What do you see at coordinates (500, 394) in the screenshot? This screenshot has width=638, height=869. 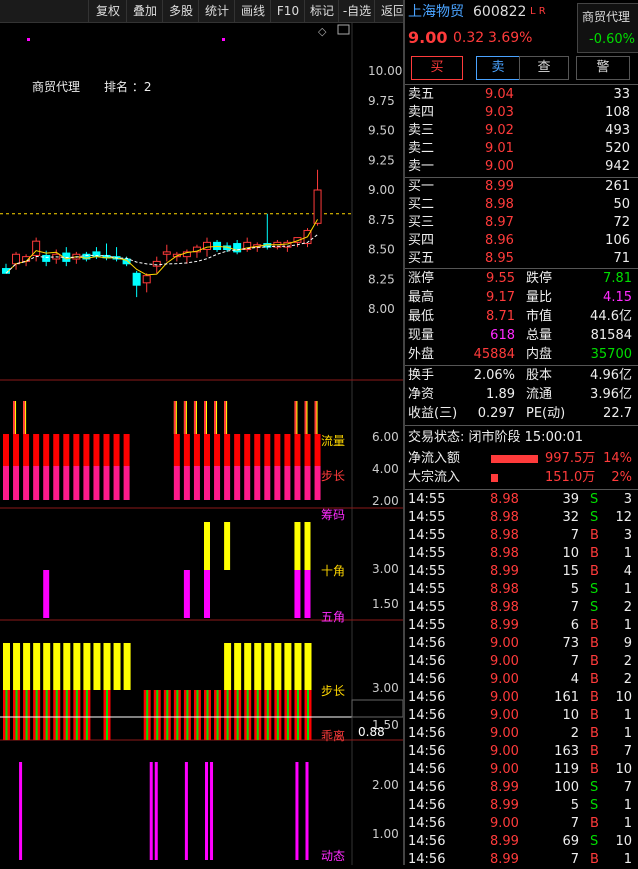 I see `fund-value: 1.89` at bounding box center [500, 394].